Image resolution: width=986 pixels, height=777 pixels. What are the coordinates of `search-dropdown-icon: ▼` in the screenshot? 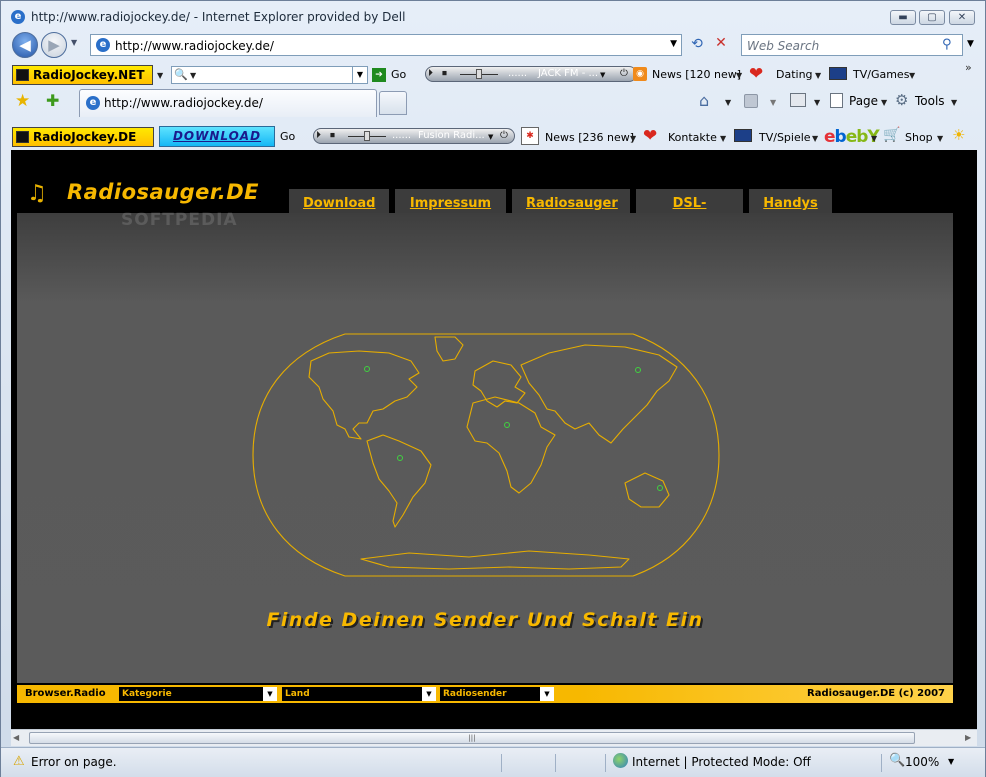 It's located at (970, 44).